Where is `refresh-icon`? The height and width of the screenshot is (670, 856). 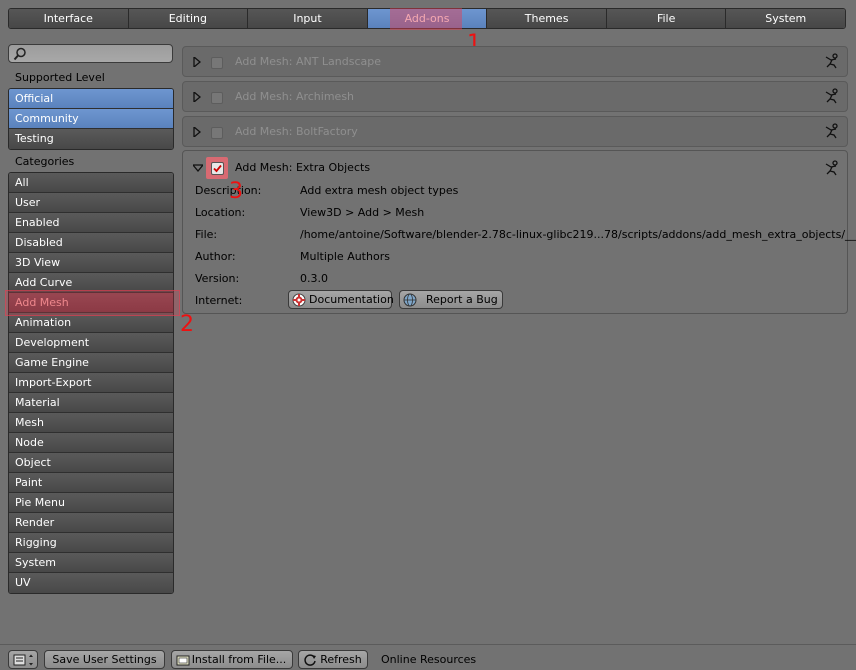
refresh-icon is located at coordinates (310, 660).